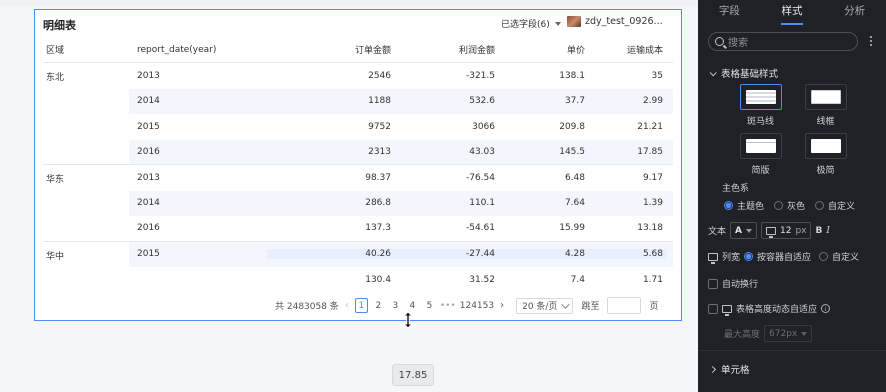 The height and width of the screenshot is (392, 886). Describe the element at coordinates (395, 305) in the screenshot. I see `page-3-button: 3` at that location.